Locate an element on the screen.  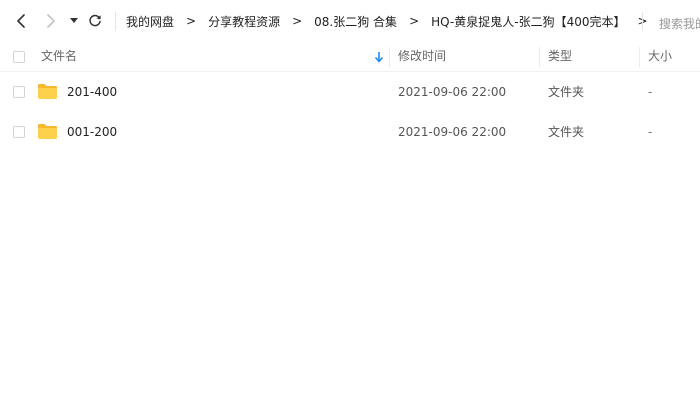
file-name: 201-400 is located at coordinates (92, 92).